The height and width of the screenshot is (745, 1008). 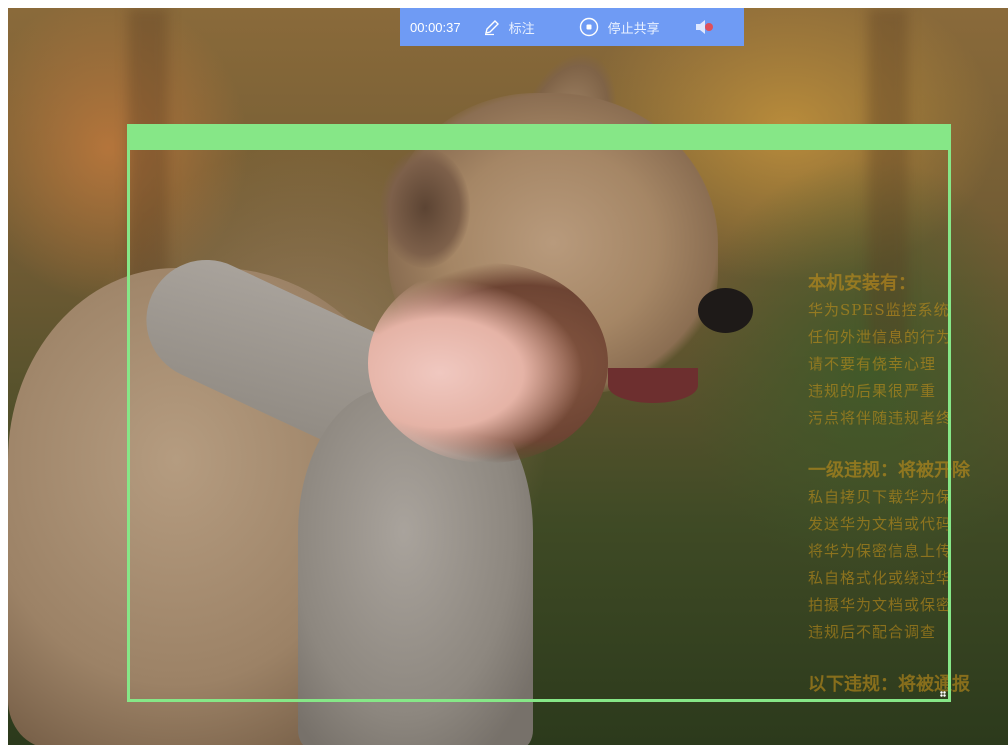 I want to click on stop-share-button: 停止共享, so click(x=619, y=27).